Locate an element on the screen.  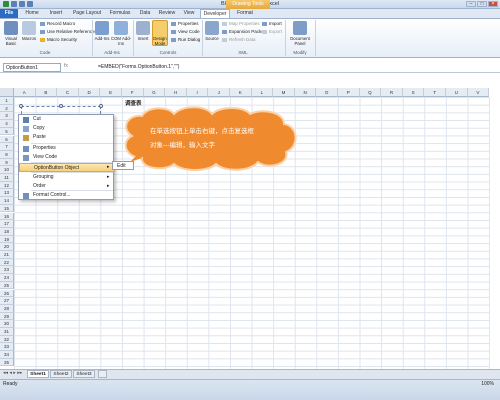
column-header: O is located at coordinates (327, 92).